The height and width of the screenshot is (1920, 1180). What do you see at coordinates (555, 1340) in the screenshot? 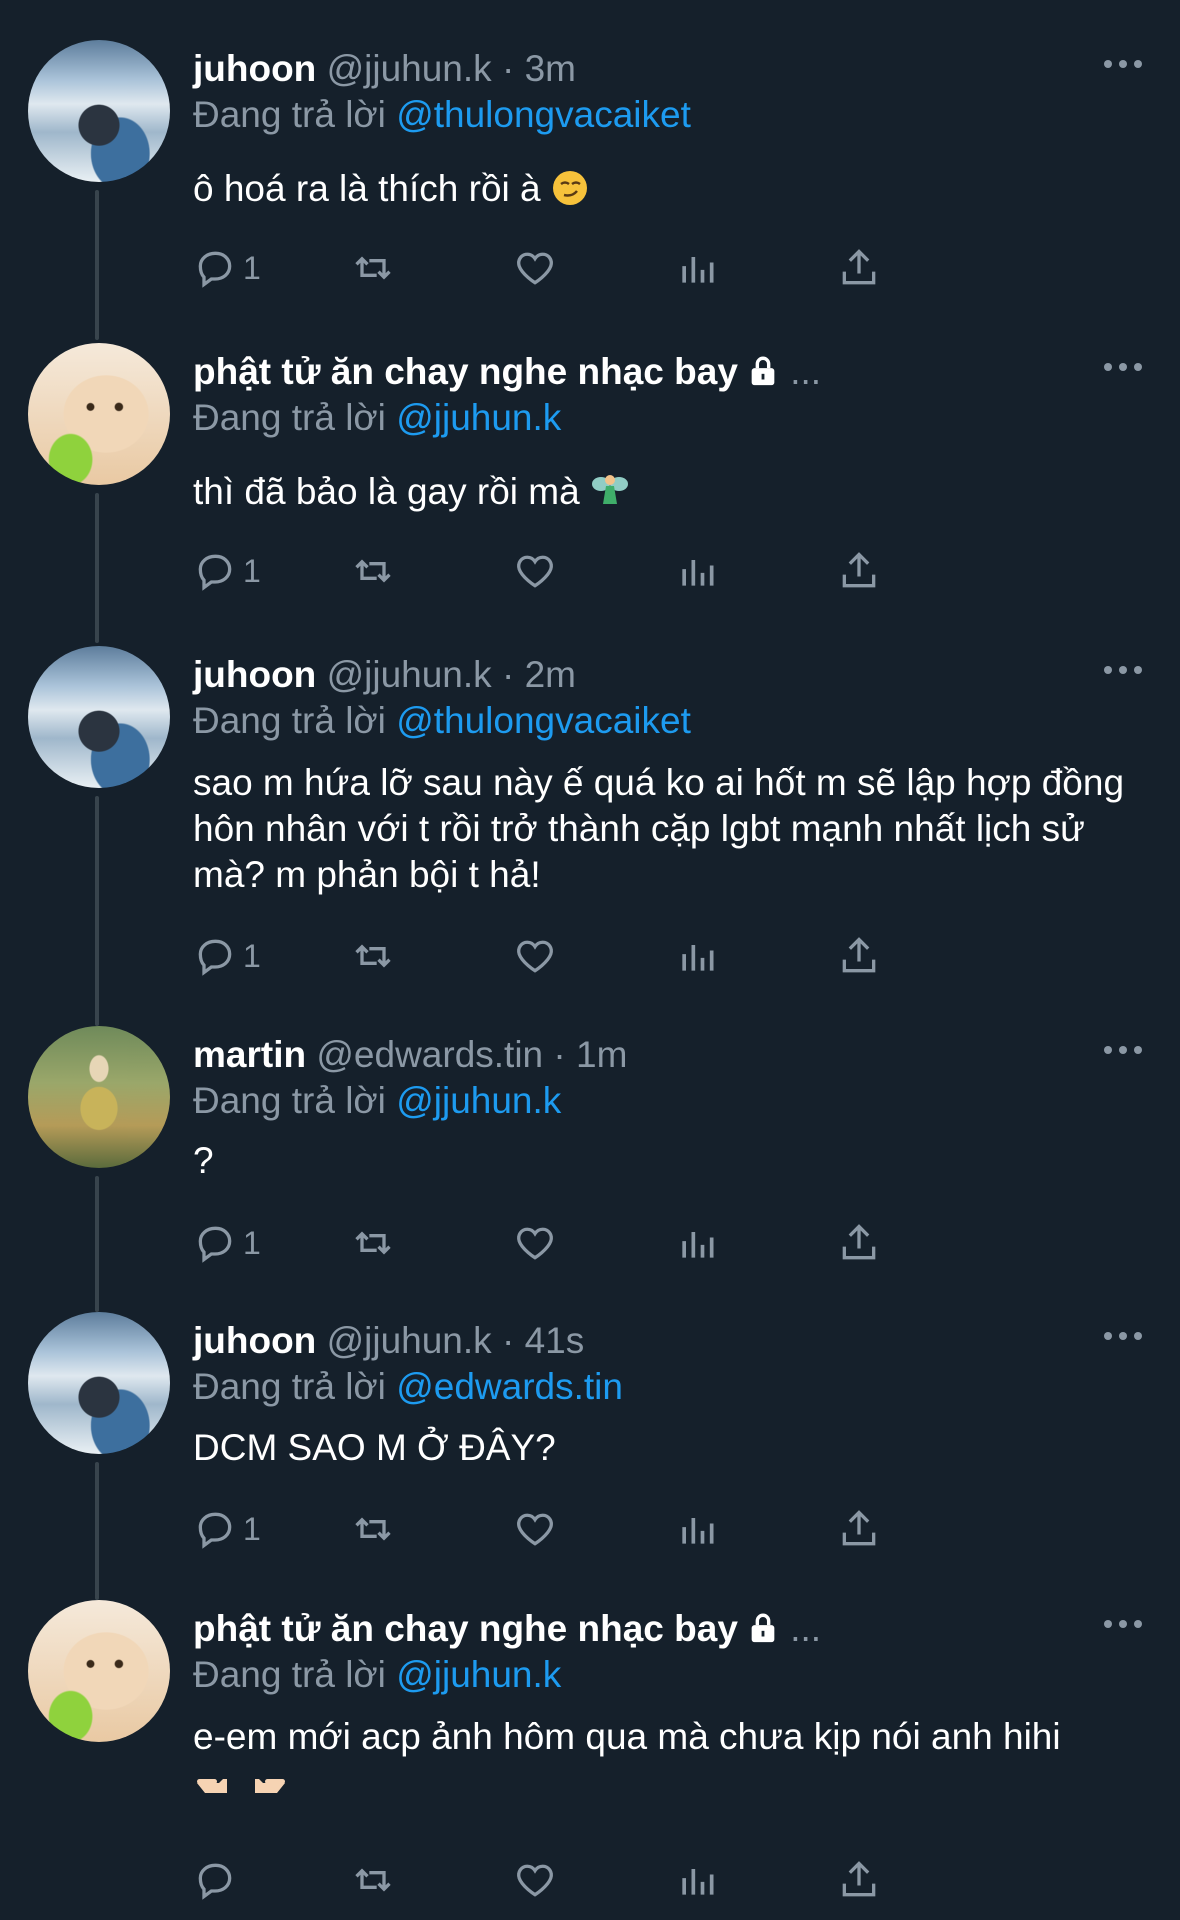
I see `timestamp: 41s` at bounding box center [555, 1340].